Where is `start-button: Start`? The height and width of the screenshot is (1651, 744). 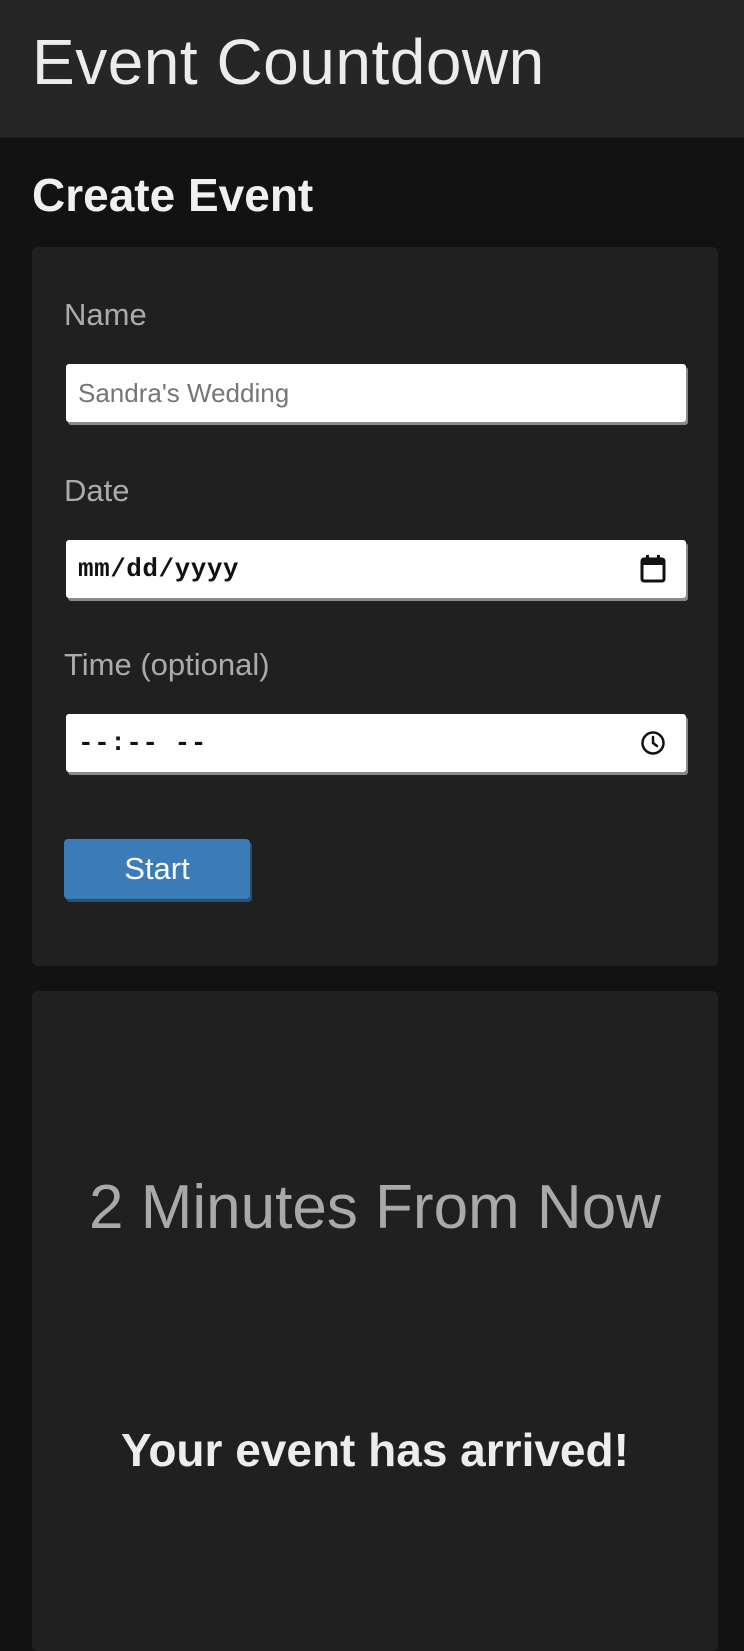 start-button: Start is located at coordinates (157, 869).